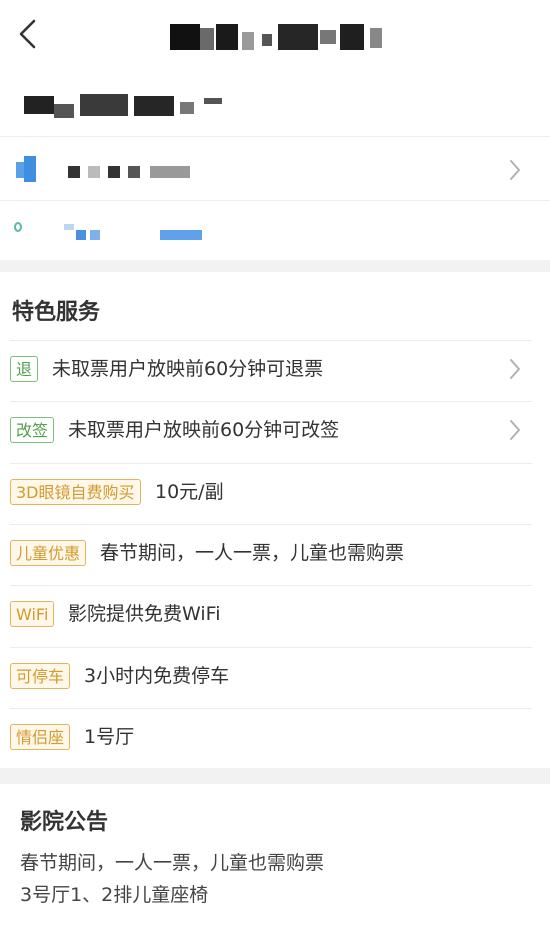  I want to click on service-description: 1号厅, so click(109, 736).